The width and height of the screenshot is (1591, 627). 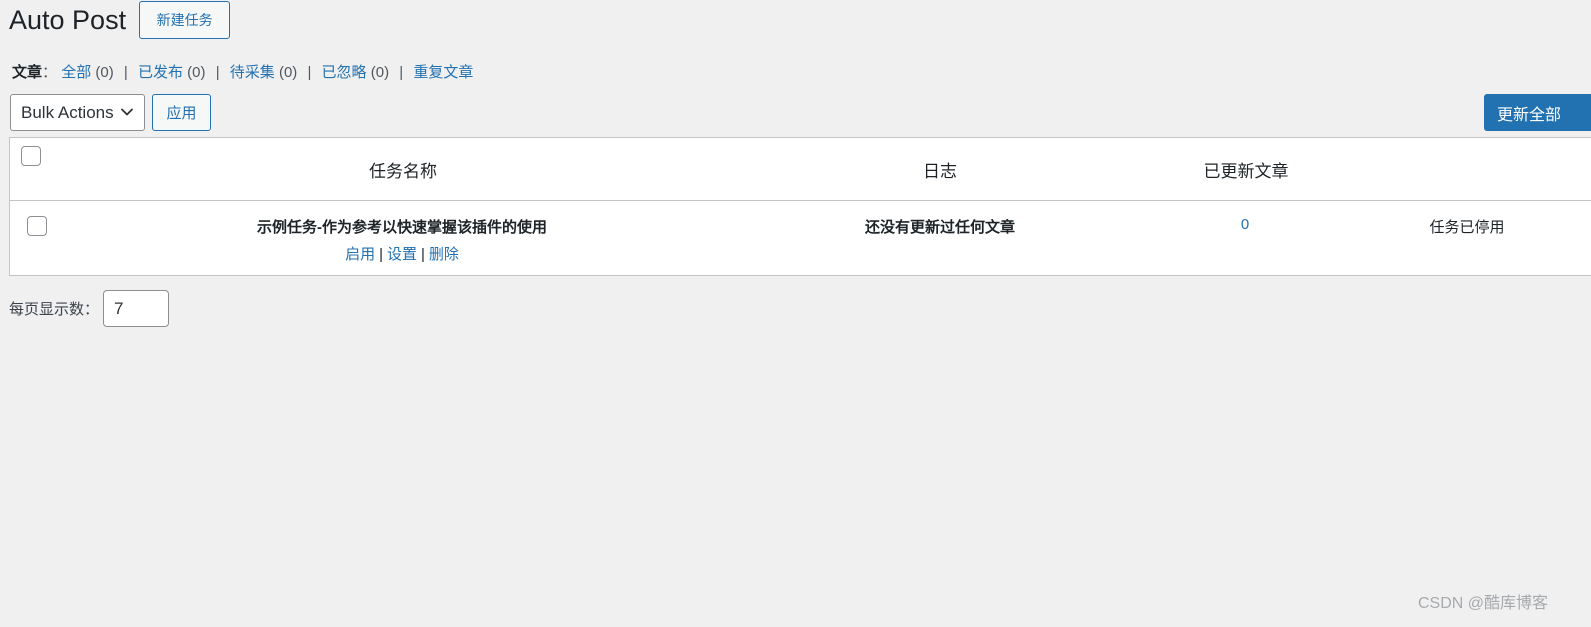 I want to click on page-header: Auto Post 新建任务, so click(x=120, y=20).